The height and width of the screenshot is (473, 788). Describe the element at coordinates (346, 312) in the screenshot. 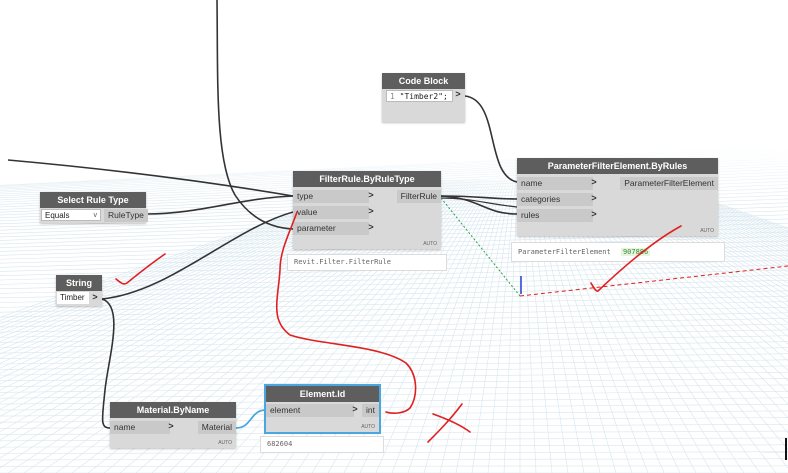

I see `annotation-loop-line` at that location.